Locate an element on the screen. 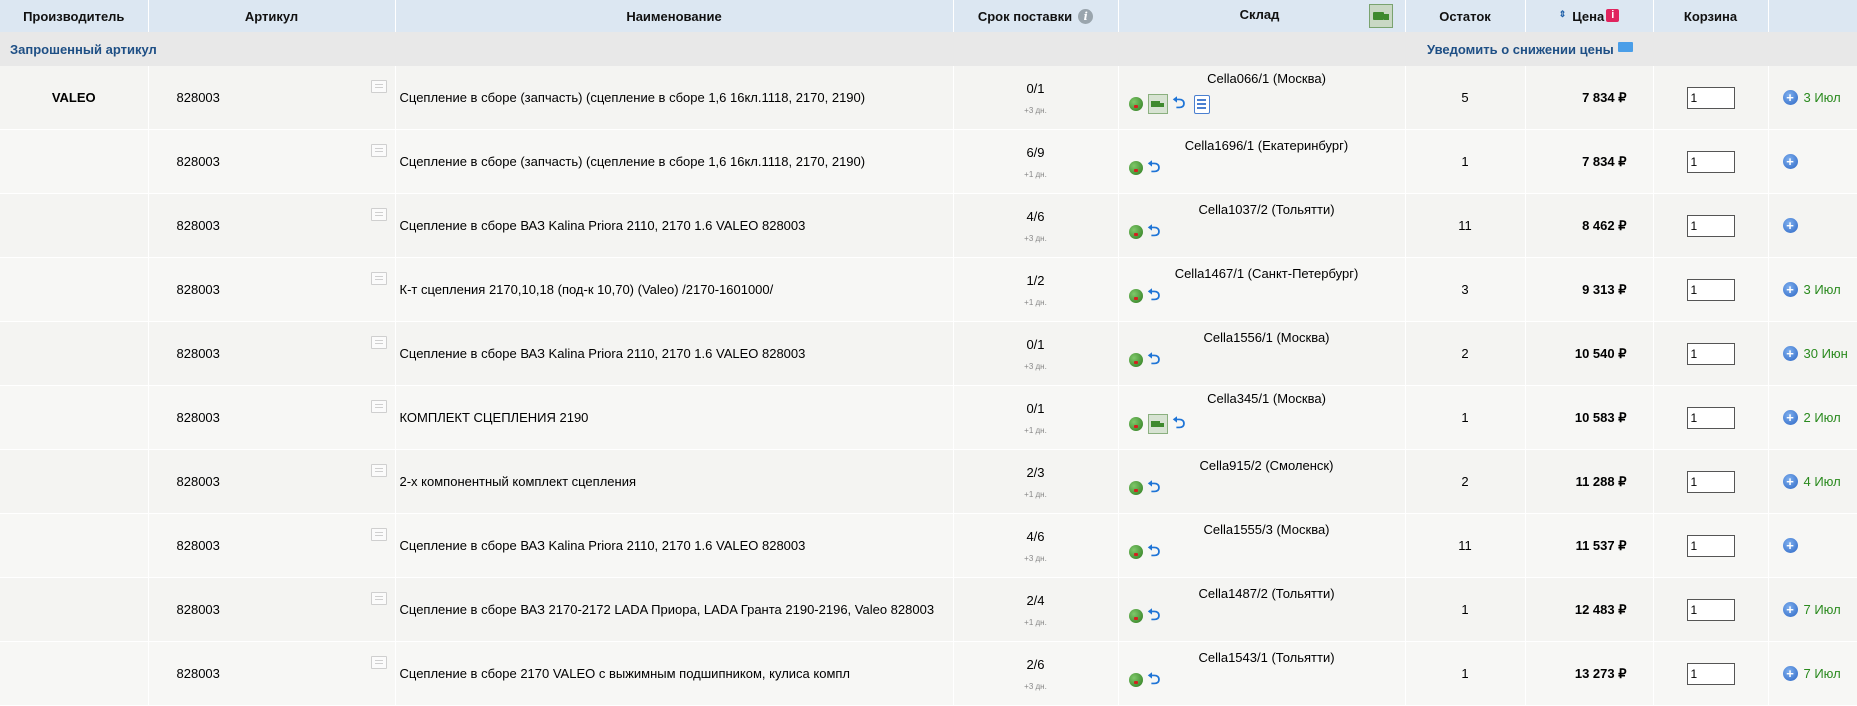  price-cell: 7 834 ₽ is located at coordinates (1589, 161).